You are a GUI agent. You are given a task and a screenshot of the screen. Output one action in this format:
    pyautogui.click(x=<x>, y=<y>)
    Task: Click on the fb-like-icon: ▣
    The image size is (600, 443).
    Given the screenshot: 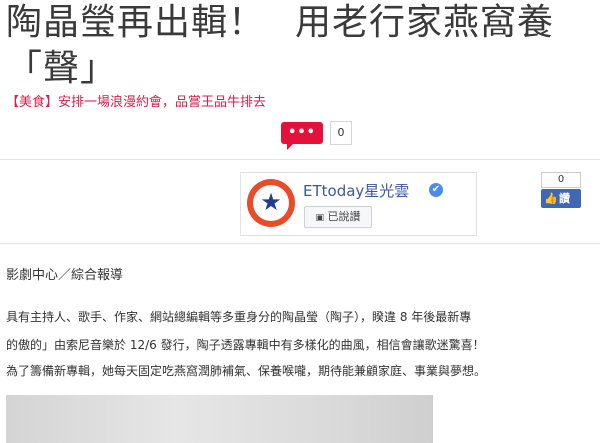 What is the action you would take?
    pyautogui.click(x=319, y=218)
    